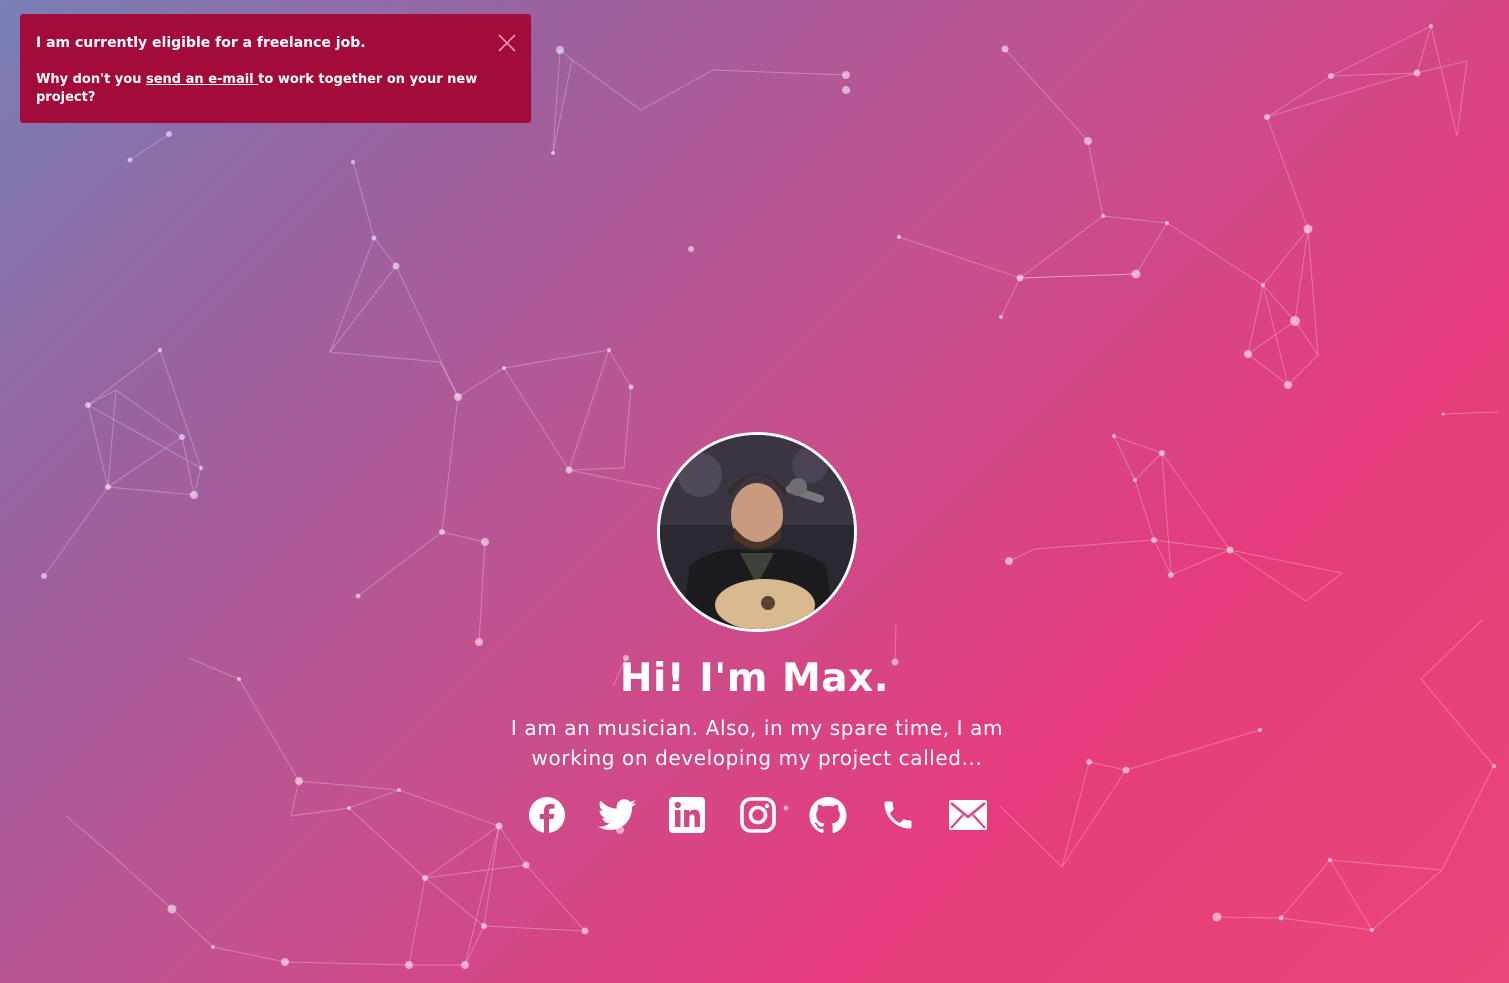 Image resolution: width=1509 pixels, height=983 pixels. I want to click on linkedin-link, so click(687, 815).